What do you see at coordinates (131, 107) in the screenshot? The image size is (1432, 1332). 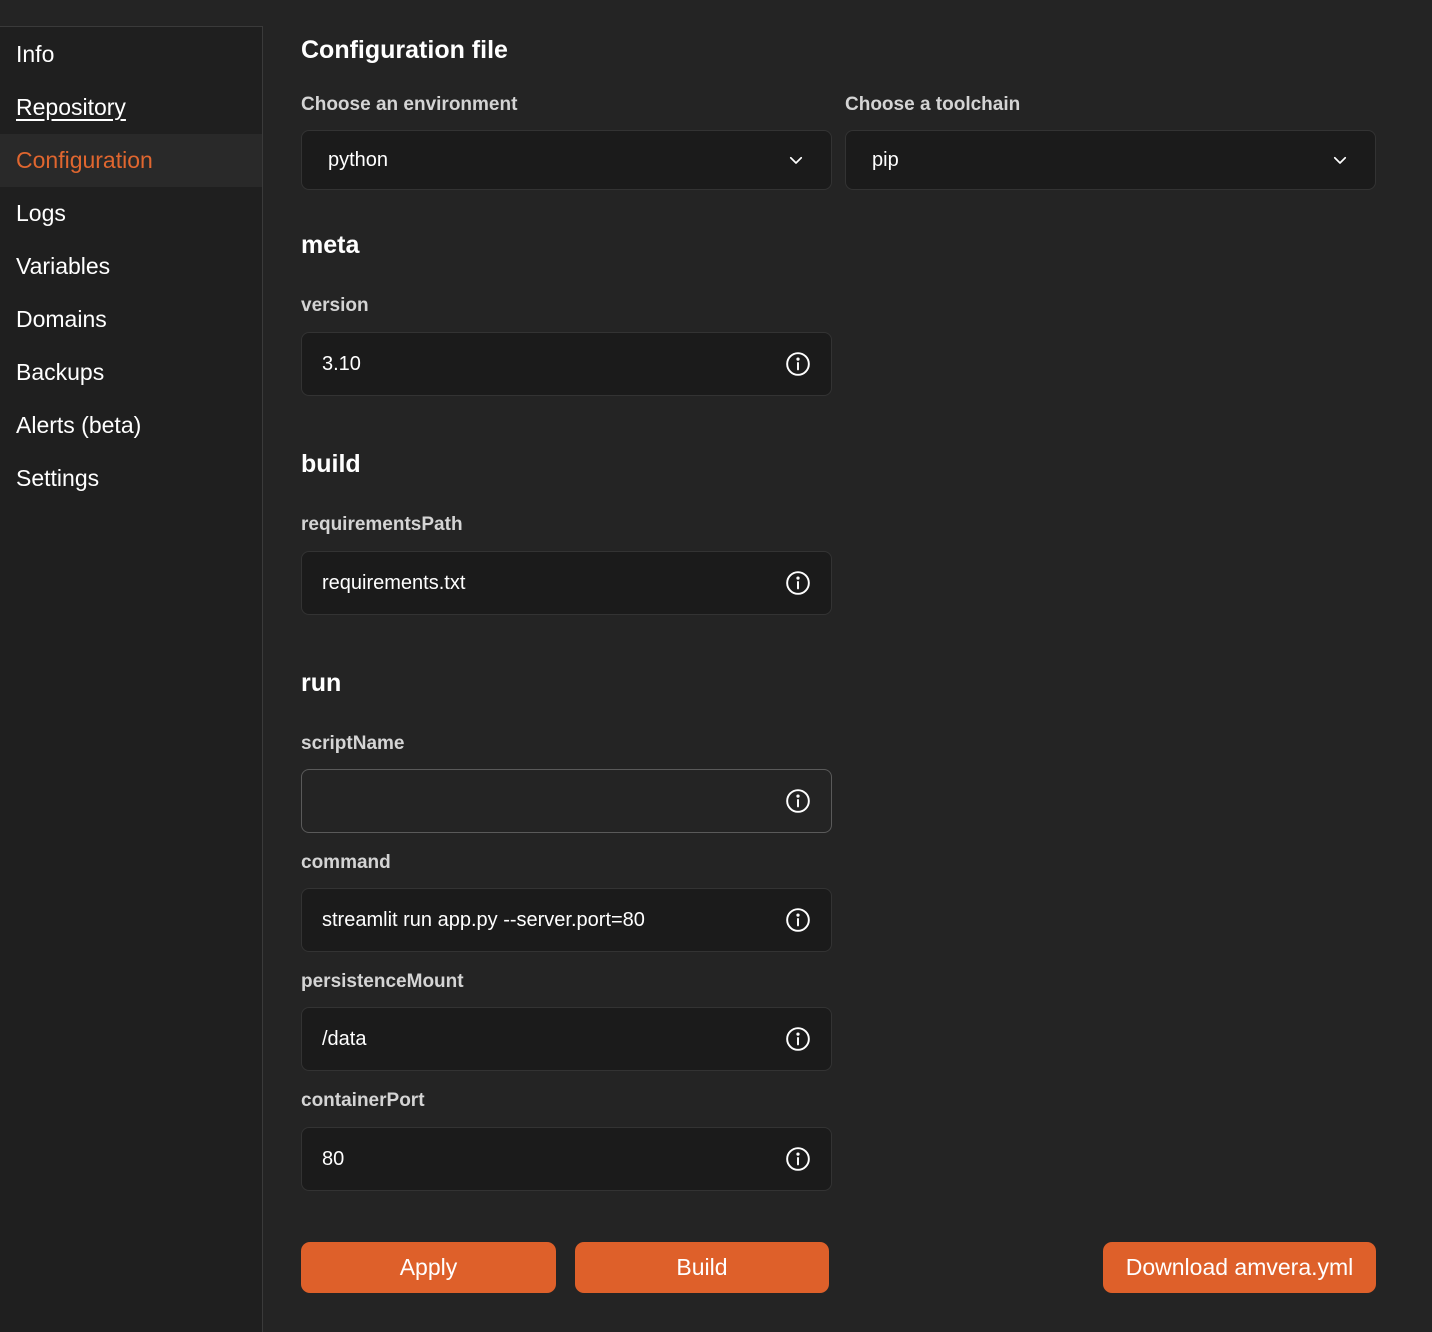 I see `sidebar-item-repository: Repository` at bounding box center [131, 107].